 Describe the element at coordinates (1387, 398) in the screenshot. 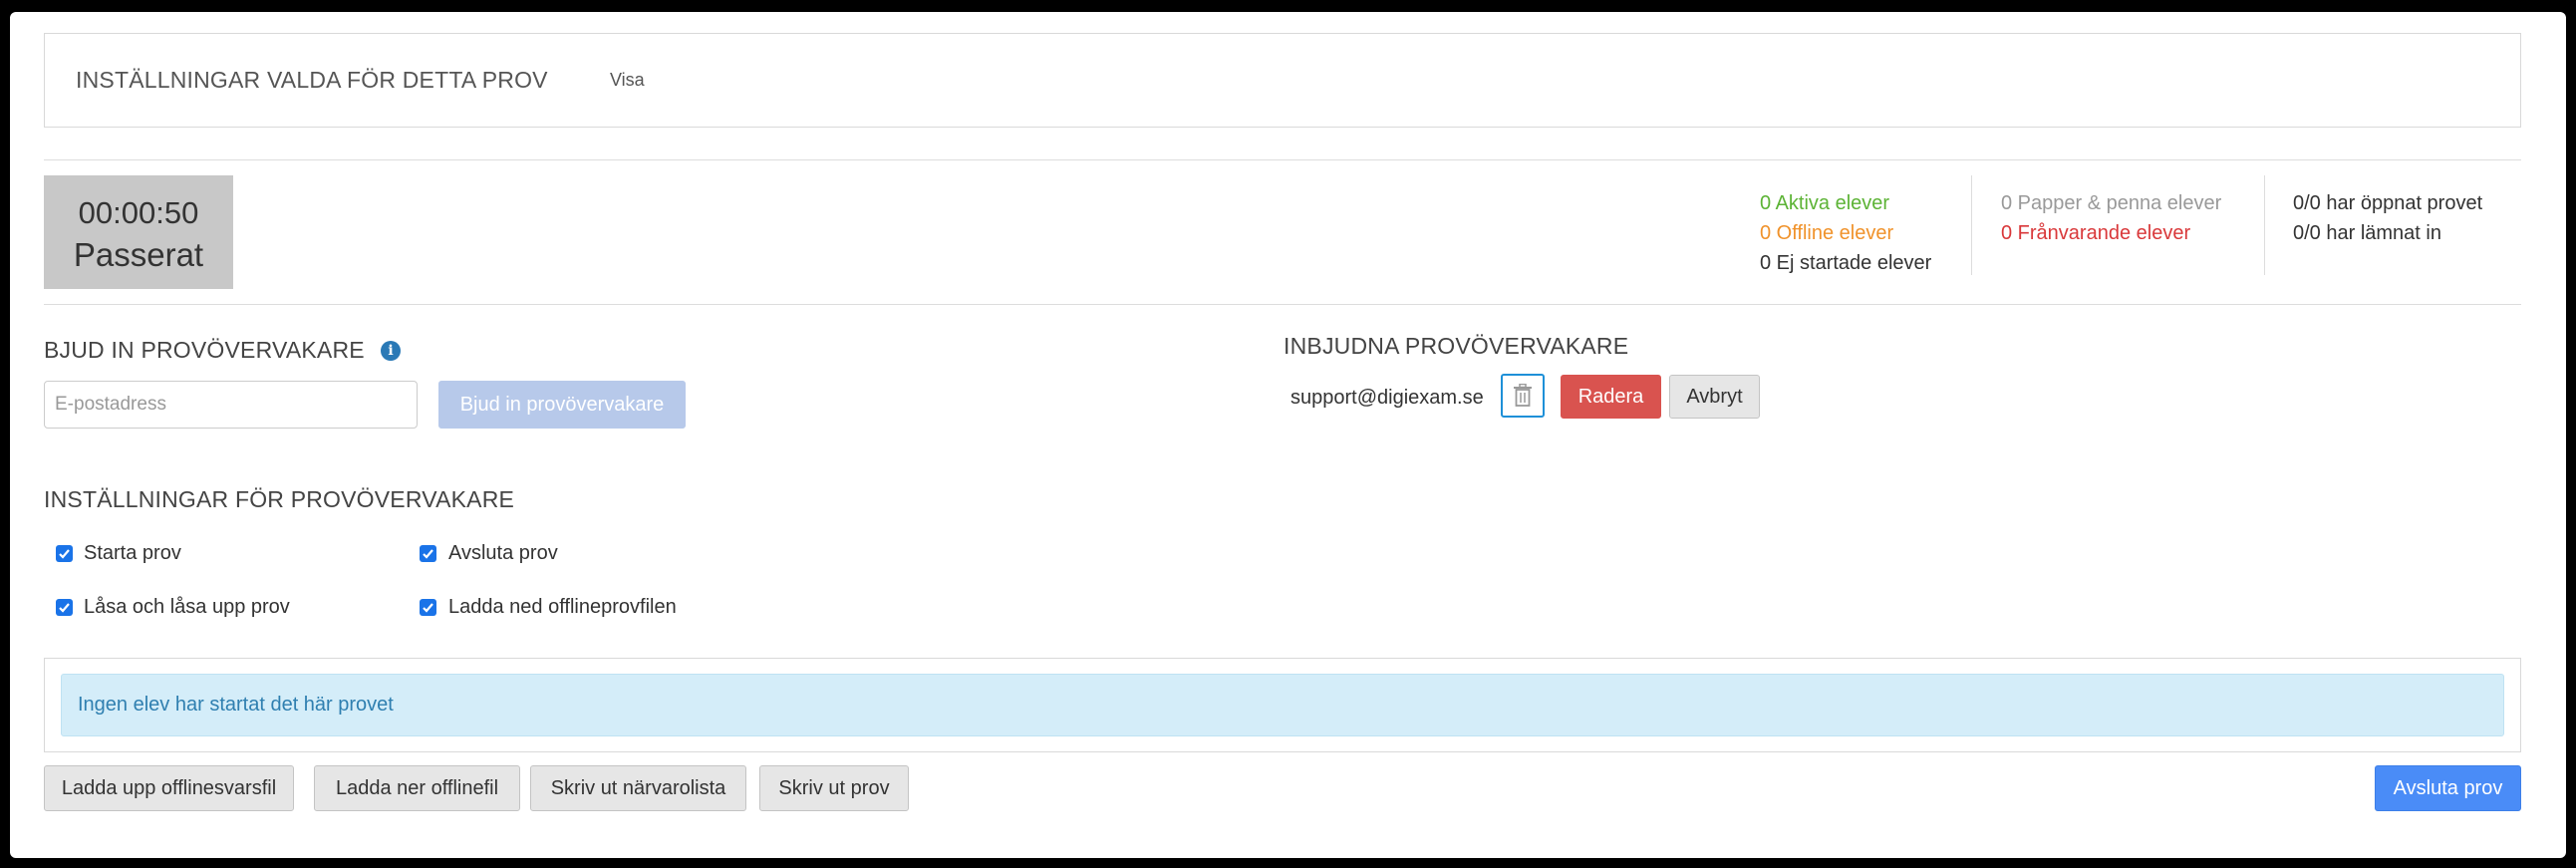

I see `invited-supervisor-email: support@digiexam.se` at that location.